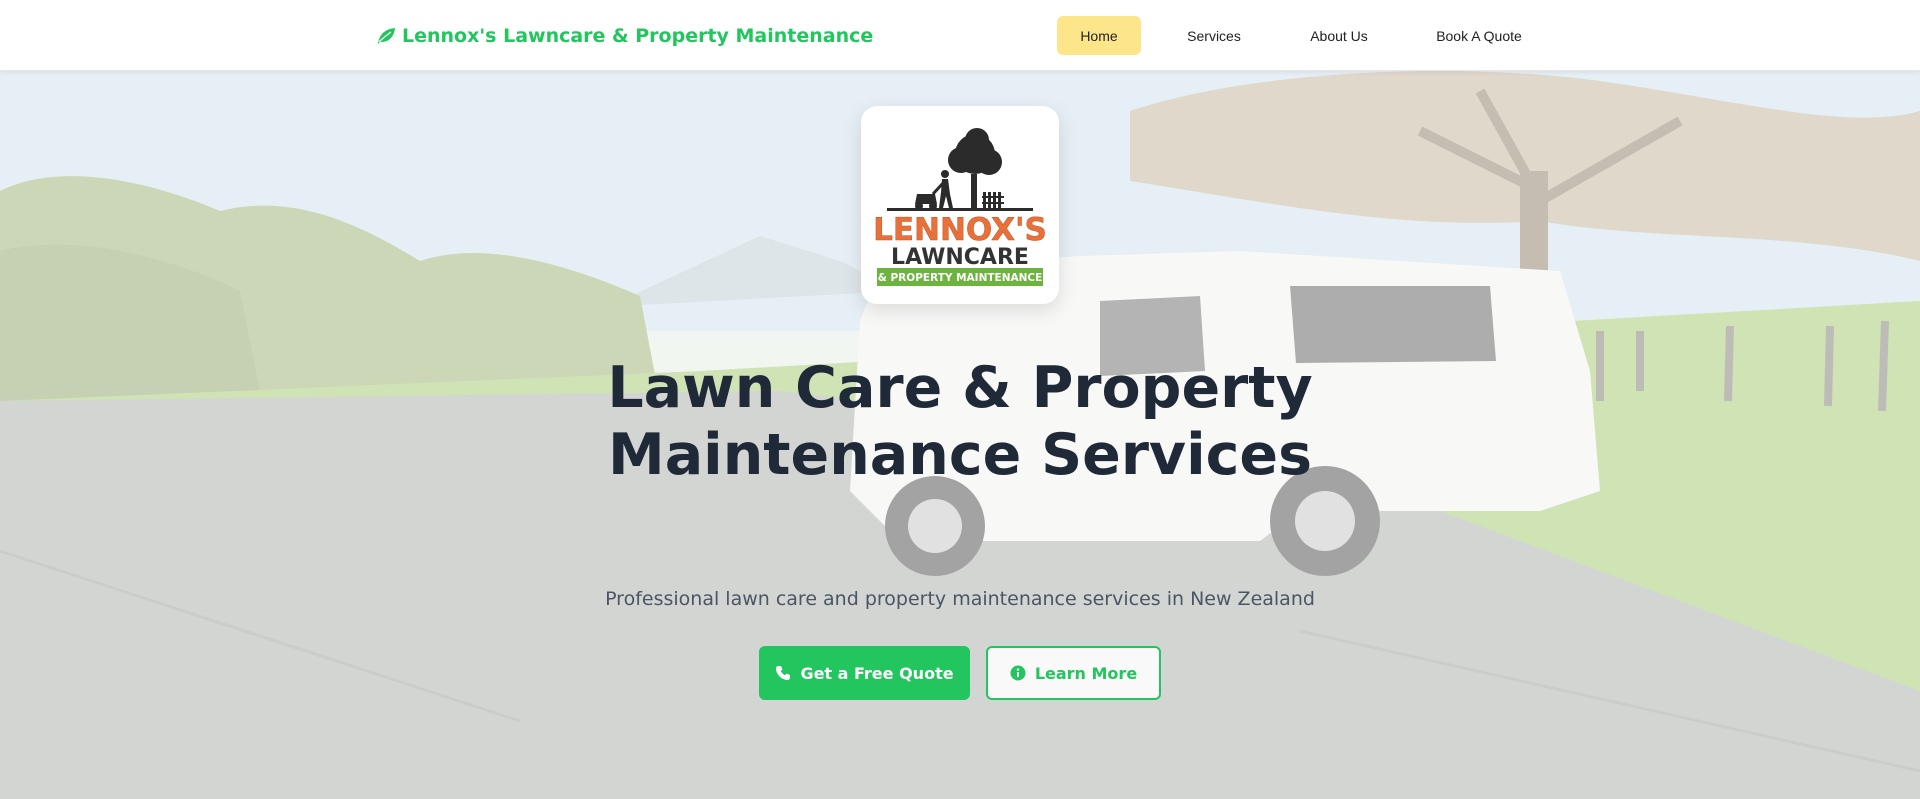 The width and height of the screenshot is (1920, 799). Describe the element at coordinates (960, 257) in the screenshot. I see `logo-line2: LAWNCARE` at that location.